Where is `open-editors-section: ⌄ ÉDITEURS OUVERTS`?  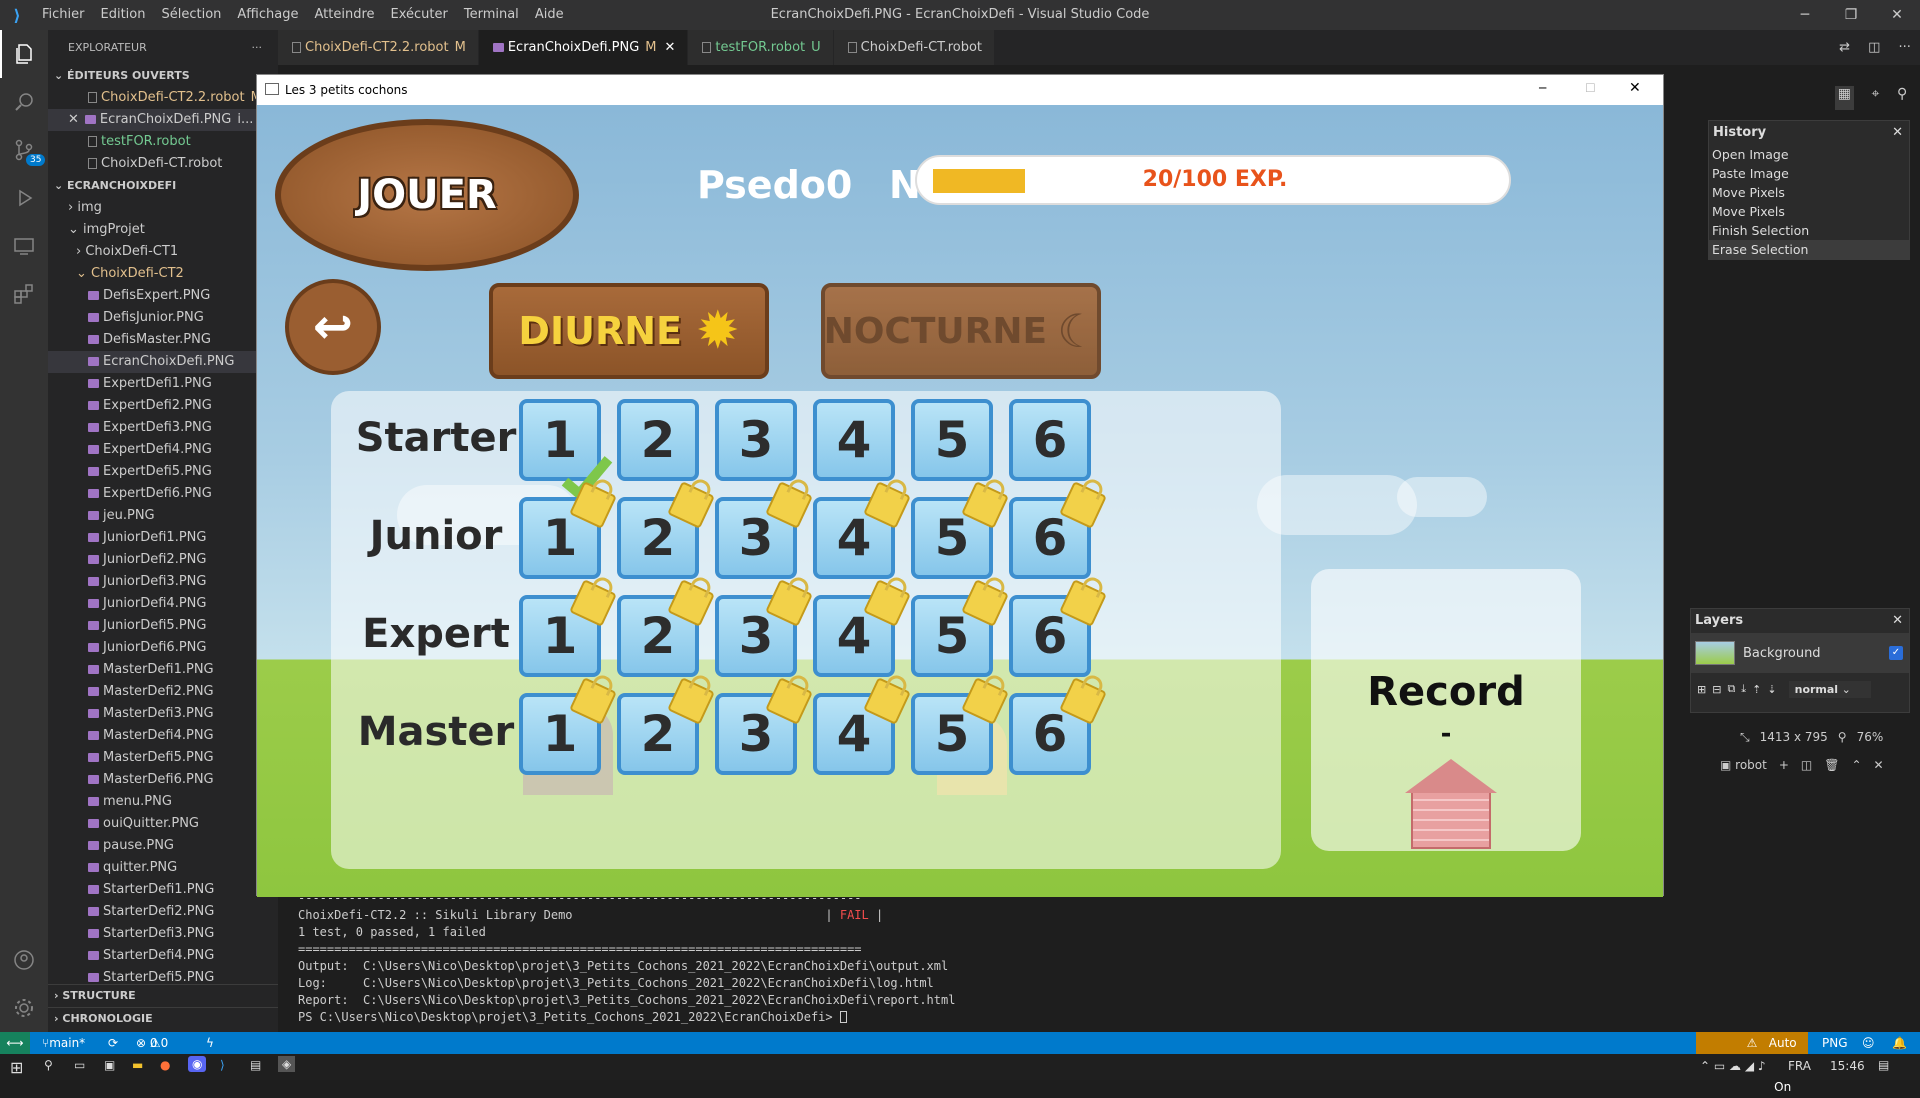
open-editors-section: ⌄ ÉDITEURS OUVERTS is located at coordinates (163, 76).